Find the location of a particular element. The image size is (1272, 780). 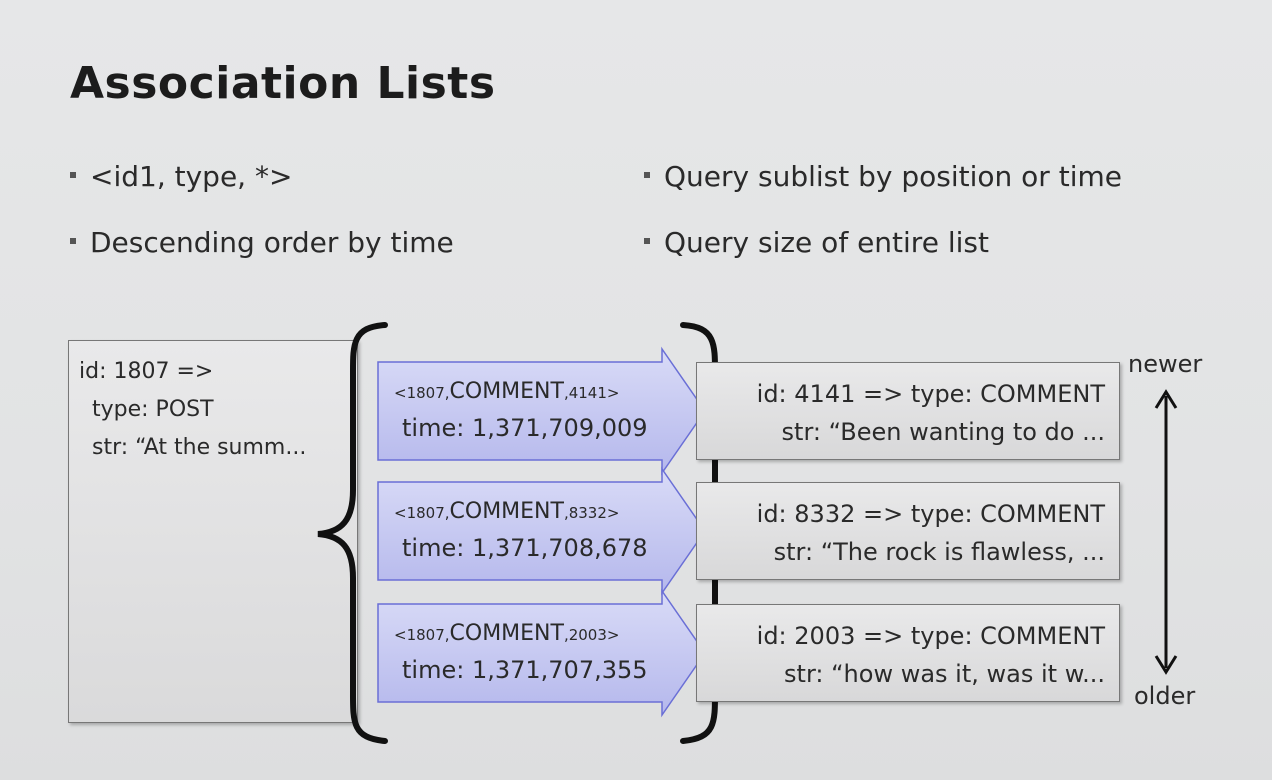

association-time: time: 1,371,707,355 is located at coordinates (525, 670).